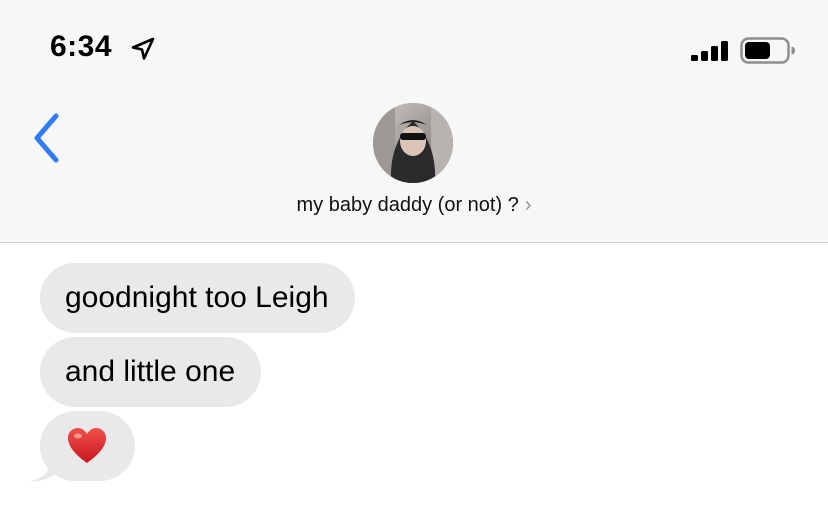 The image size is (828, 518). Describe the element at coordinates (151, 372) in the screenshot. I see `message-bubble: and little one` at that location.